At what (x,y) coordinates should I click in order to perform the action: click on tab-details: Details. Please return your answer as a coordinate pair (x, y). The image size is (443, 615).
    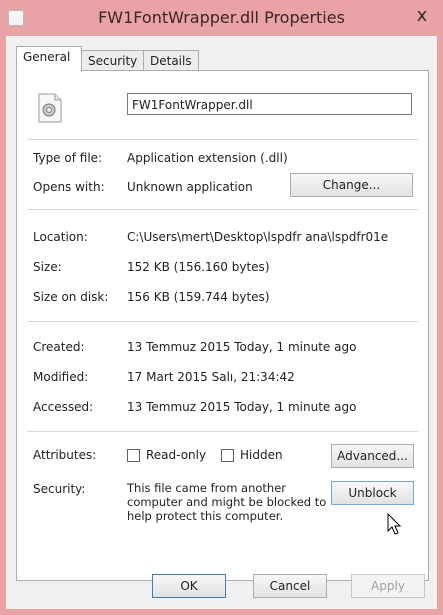
    Looking at the image, I should click on (171, 60).